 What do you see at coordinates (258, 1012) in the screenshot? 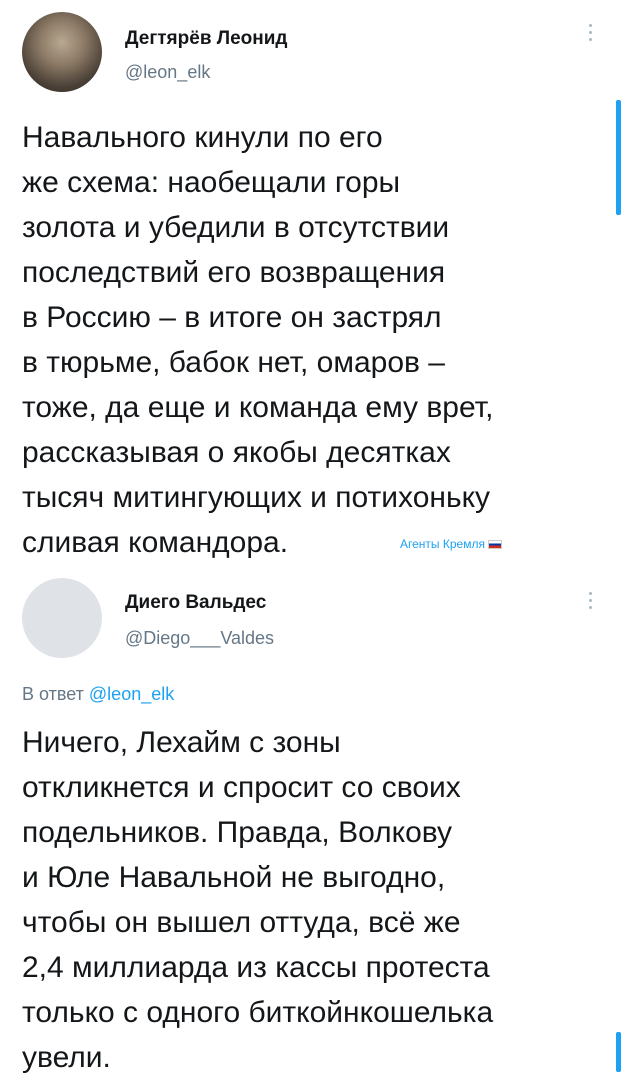
I see `text-line: только с одного биткойнкошелька` at bounding box center [258, 1012].